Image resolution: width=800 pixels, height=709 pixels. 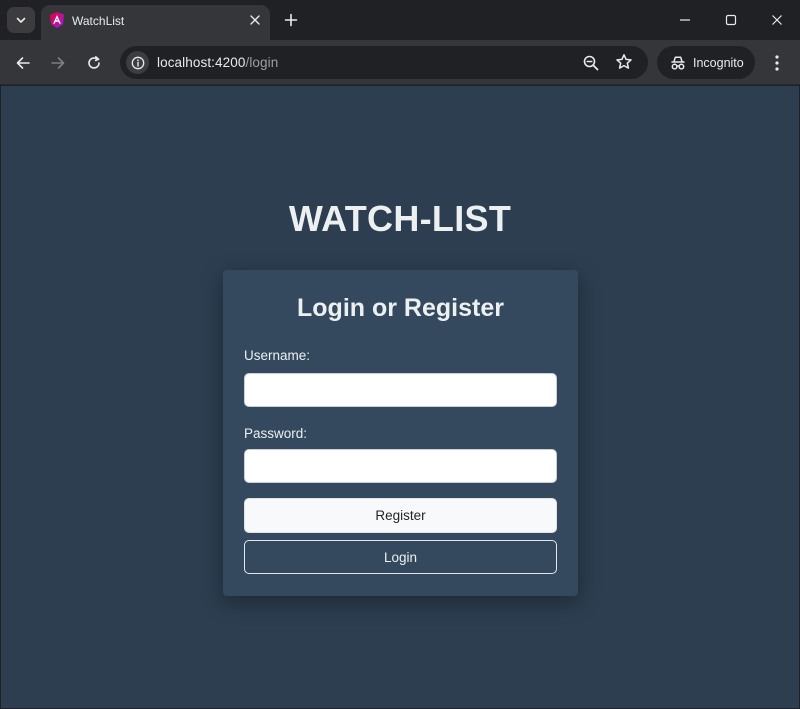 I want to click on maximize-icon, so click(x=731, y=20).